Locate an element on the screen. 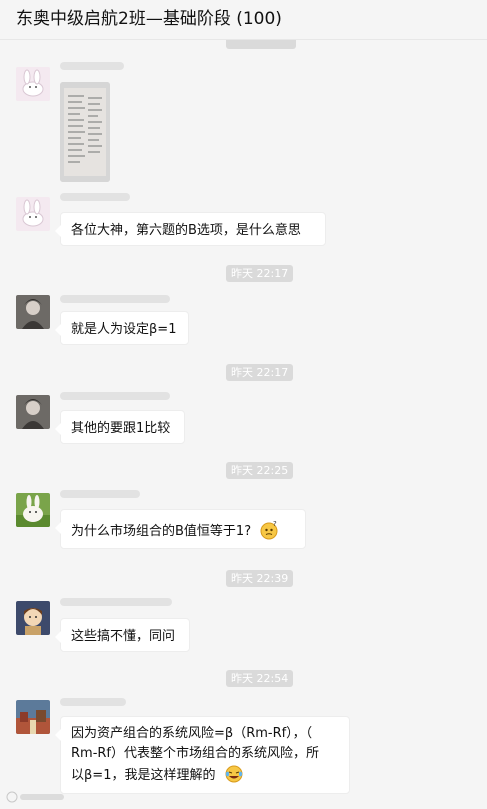  message-bubble: 各位大神，第六题的B选项，是什么意思 is located at coordinates (190, 229).